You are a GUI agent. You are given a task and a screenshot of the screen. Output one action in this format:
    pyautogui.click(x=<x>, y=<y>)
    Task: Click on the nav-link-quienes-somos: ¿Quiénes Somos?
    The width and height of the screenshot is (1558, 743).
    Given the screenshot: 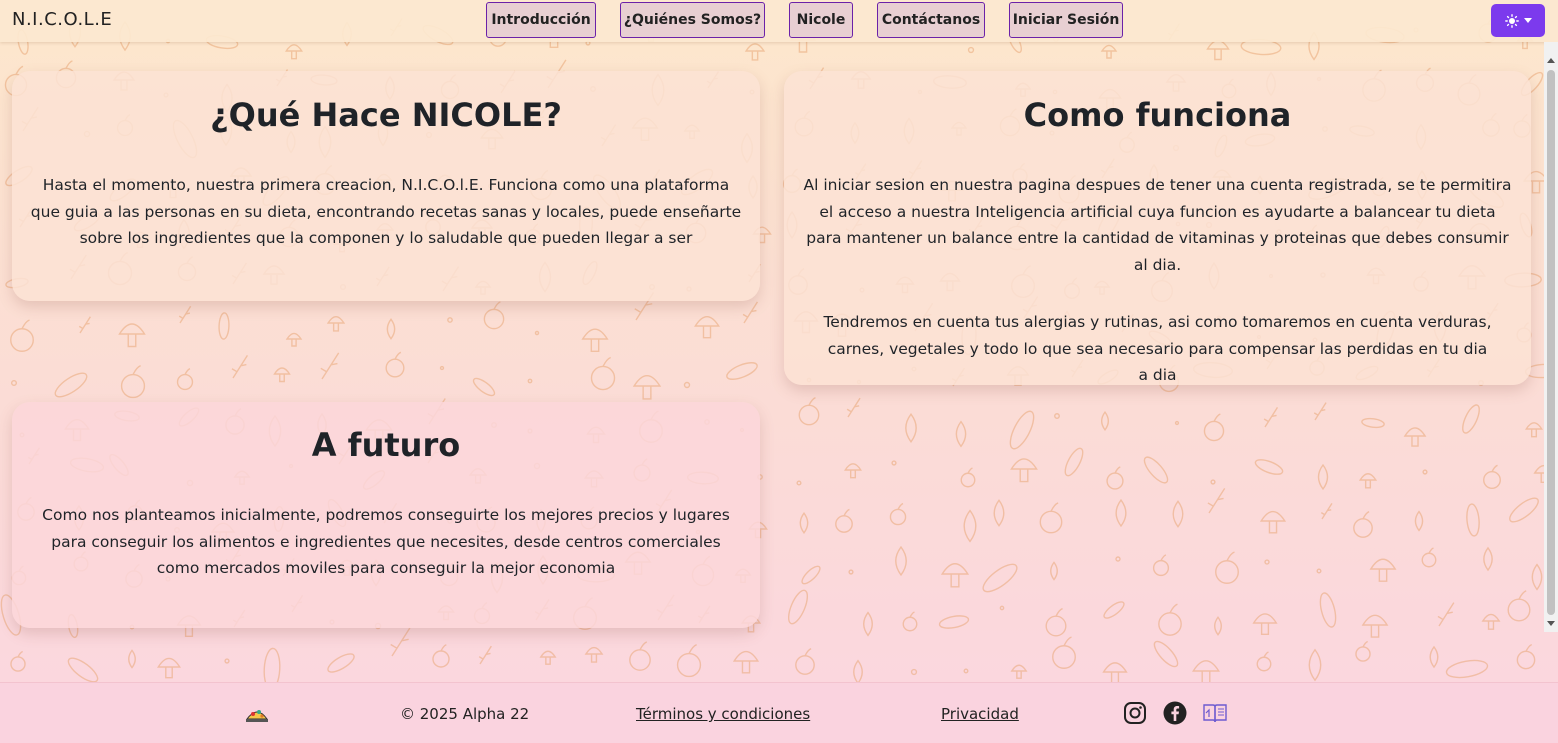 What is the action you would take?
    pyautogui.click(x=692, y=20)
    